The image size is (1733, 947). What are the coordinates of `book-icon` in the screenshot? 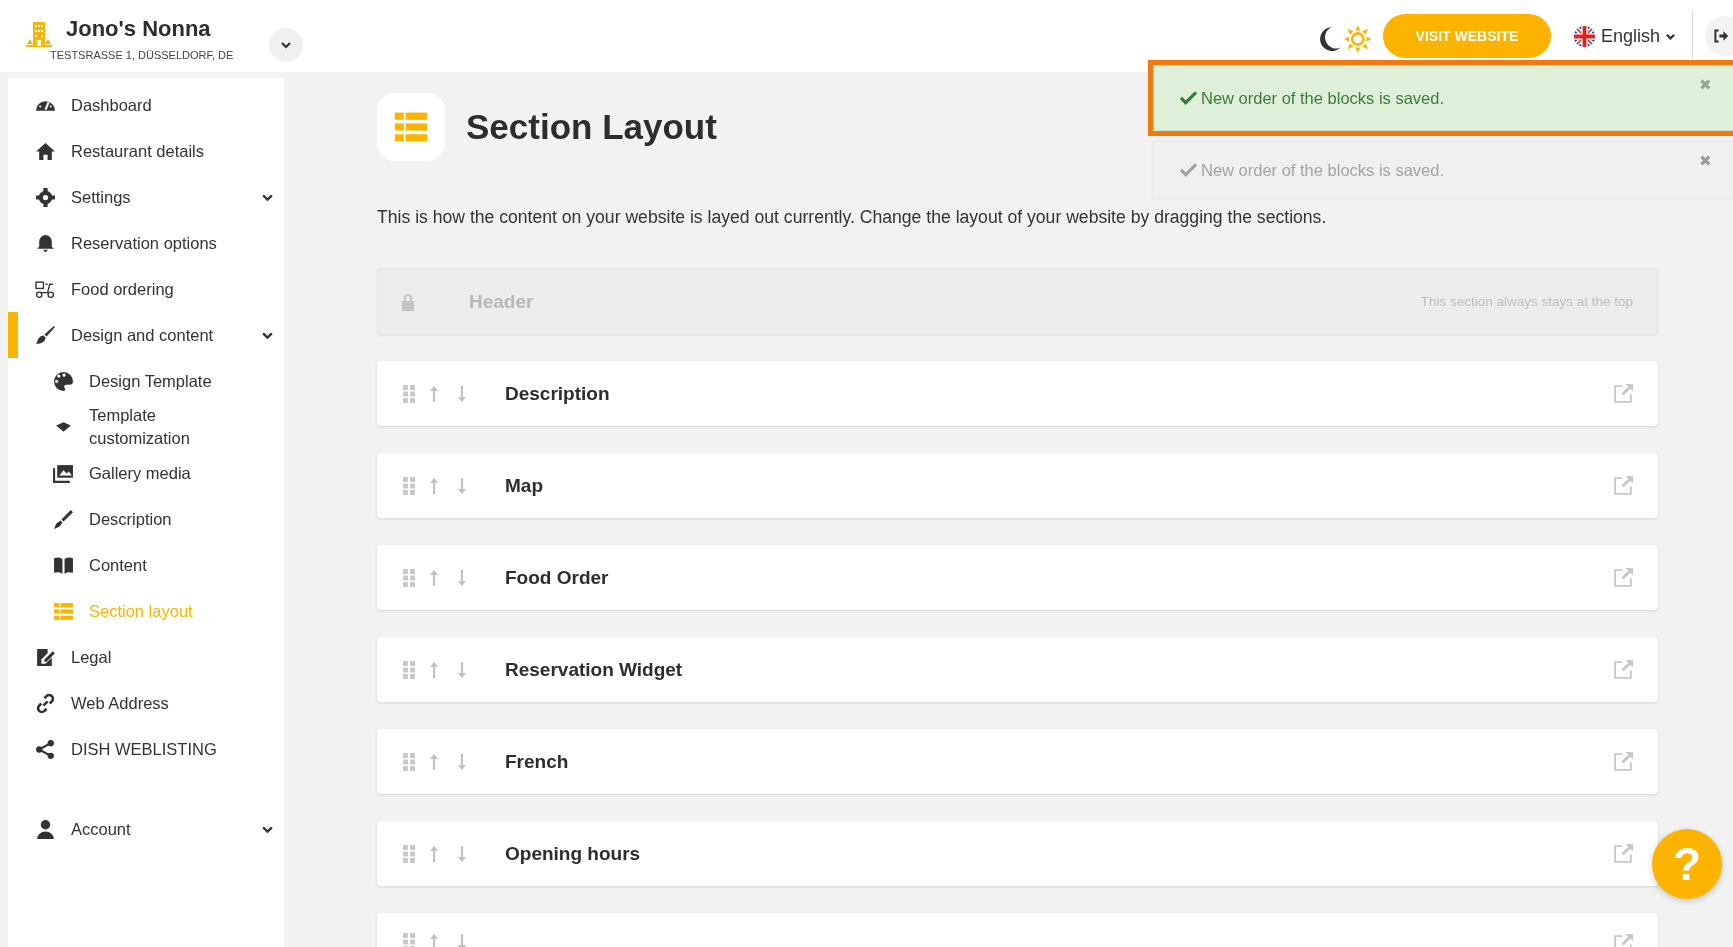 It's located at (63, 565).